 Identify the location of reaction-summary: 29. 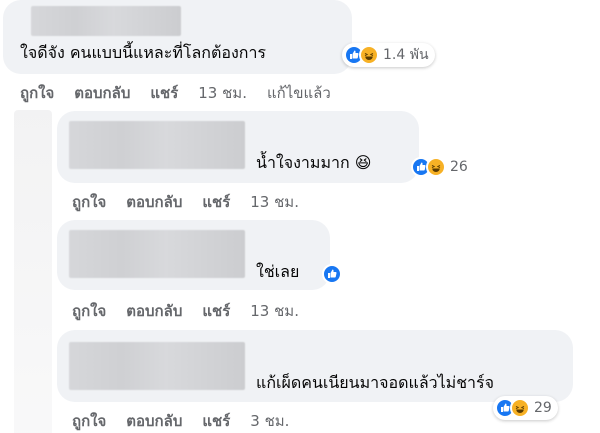
(525, 408).